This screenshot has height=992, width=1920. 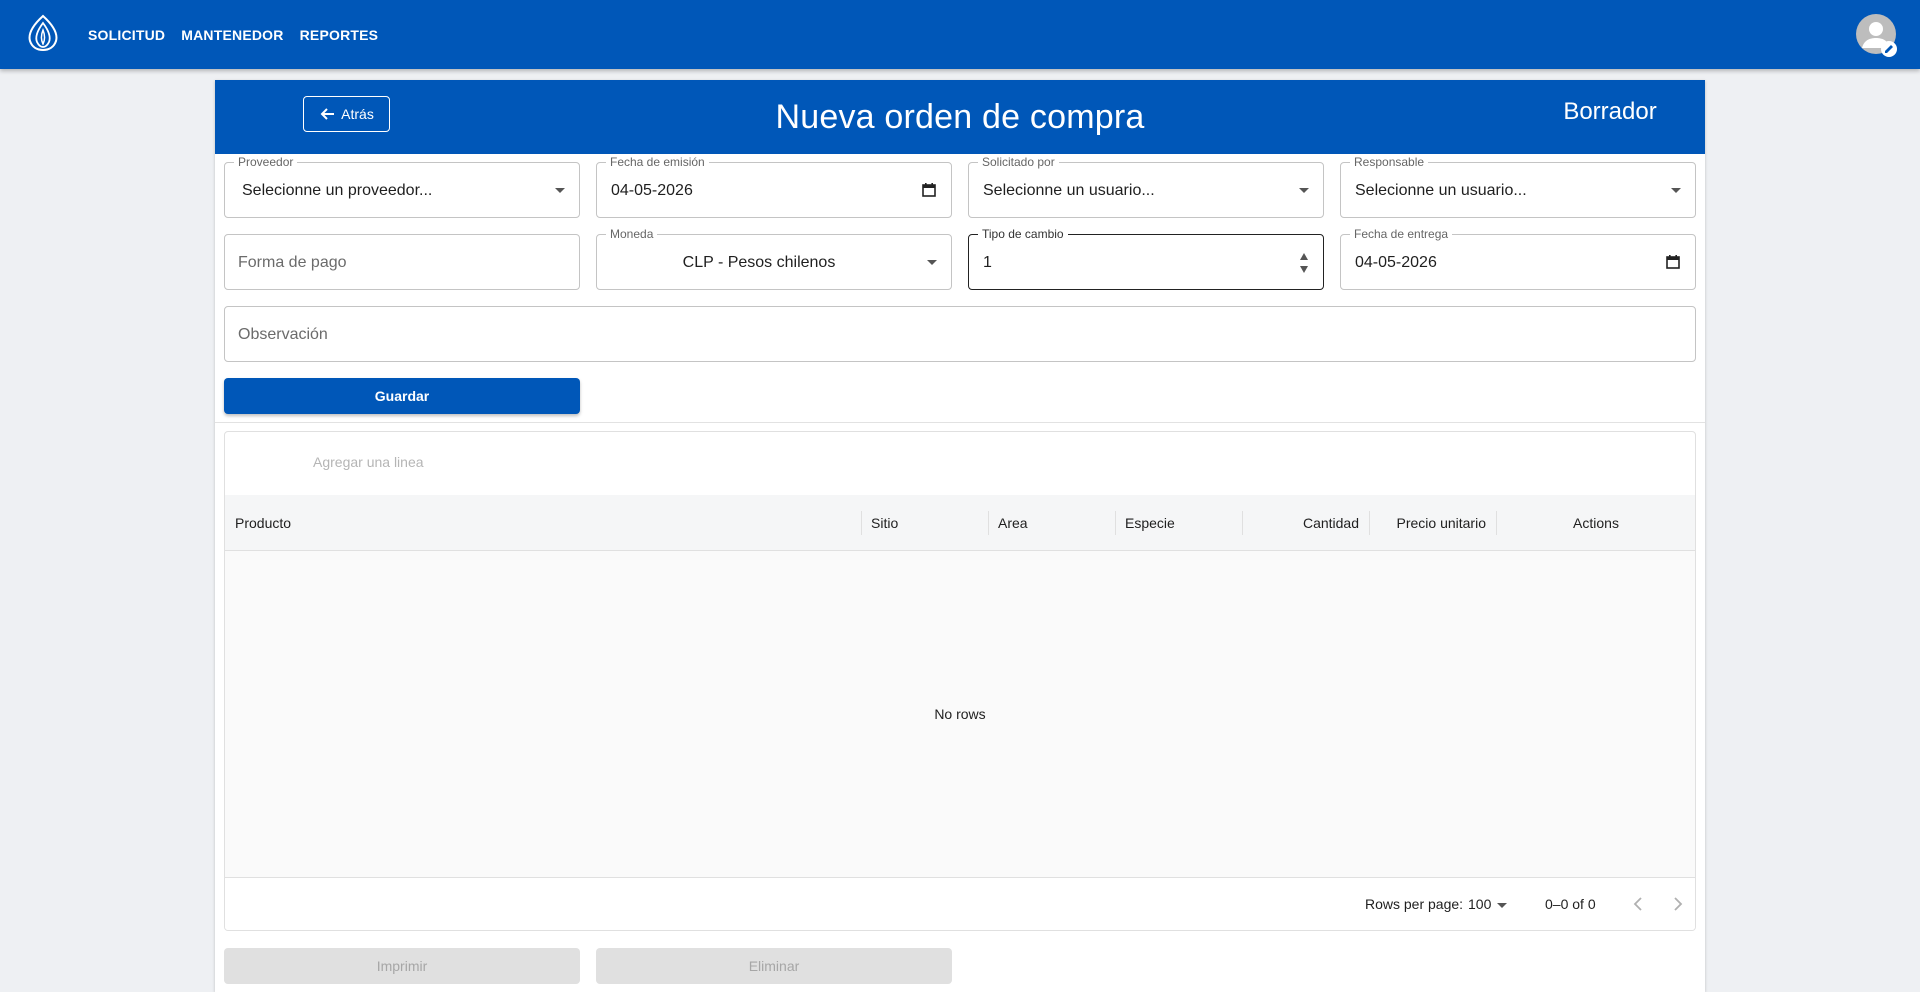 I want to click on print-button: Imprimir, so click(x=402, y=966).